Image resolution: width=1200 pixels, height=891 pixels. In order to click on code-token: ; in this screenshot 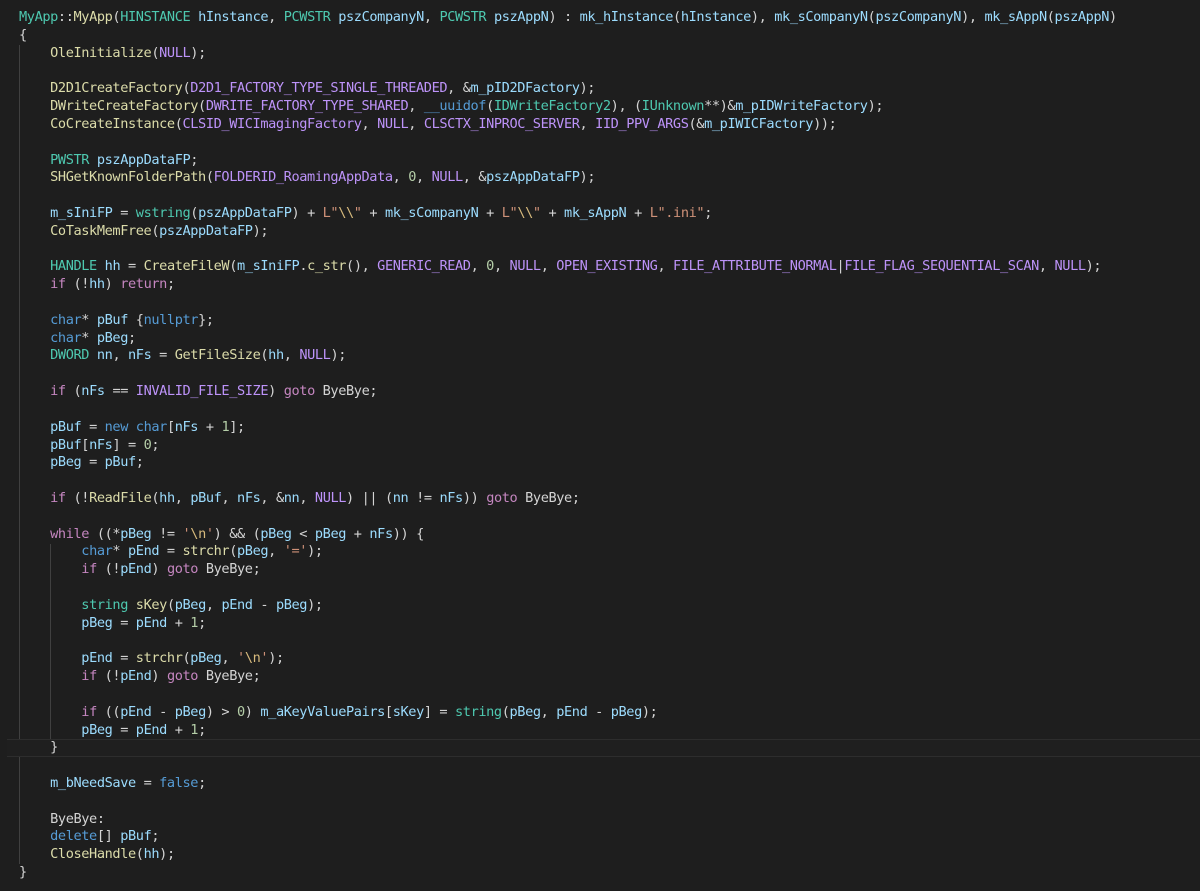, I will do `click(202, 782)`.